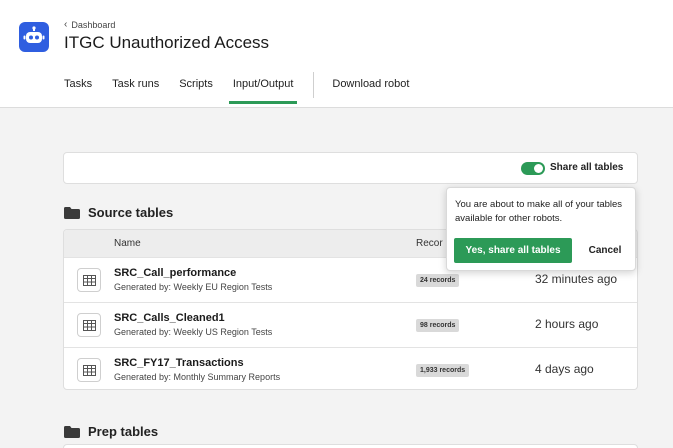  I want to click on records-badge: 24 records, so click(438, 280).